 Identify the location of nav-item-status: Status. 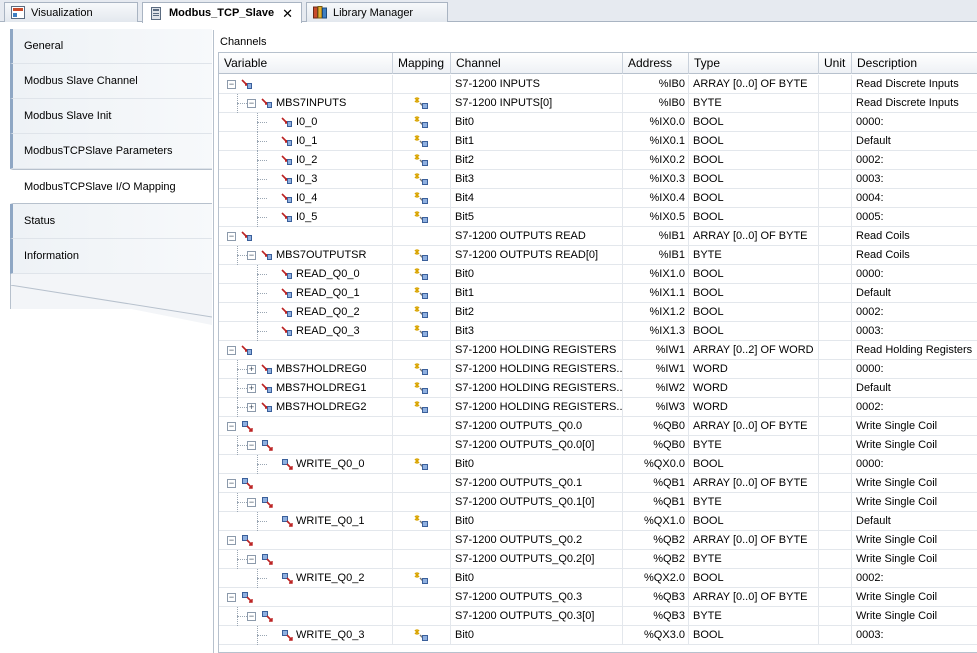
(111, 221).